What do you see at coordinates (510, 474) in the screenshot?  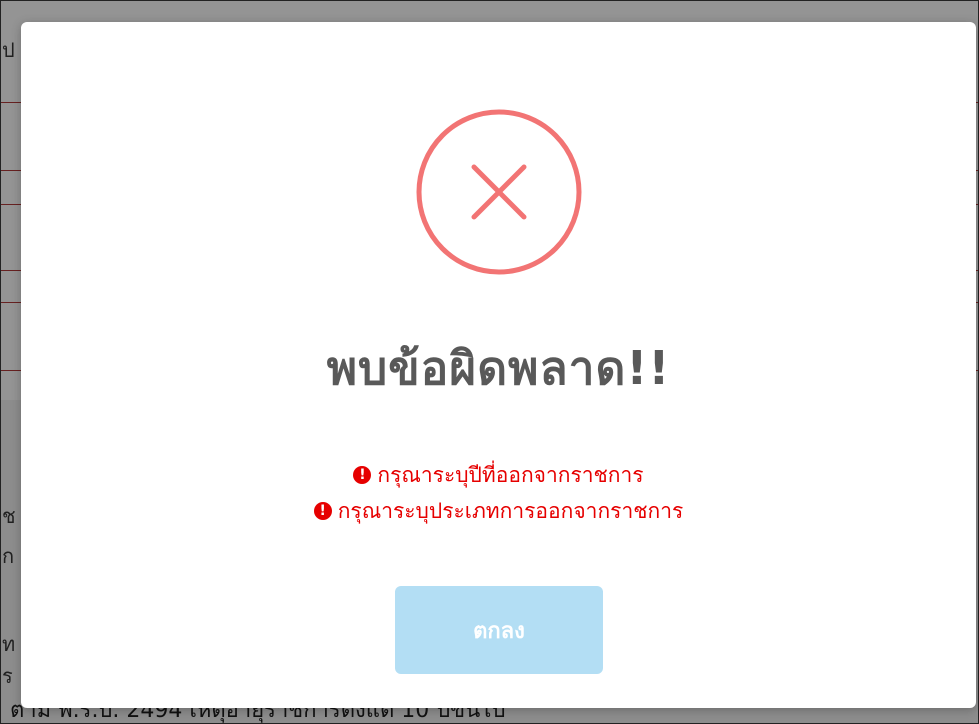 I see `error-message-text: กรุณาระบุปีที่ออกจากราชการ` at bounding box center [510, 474].